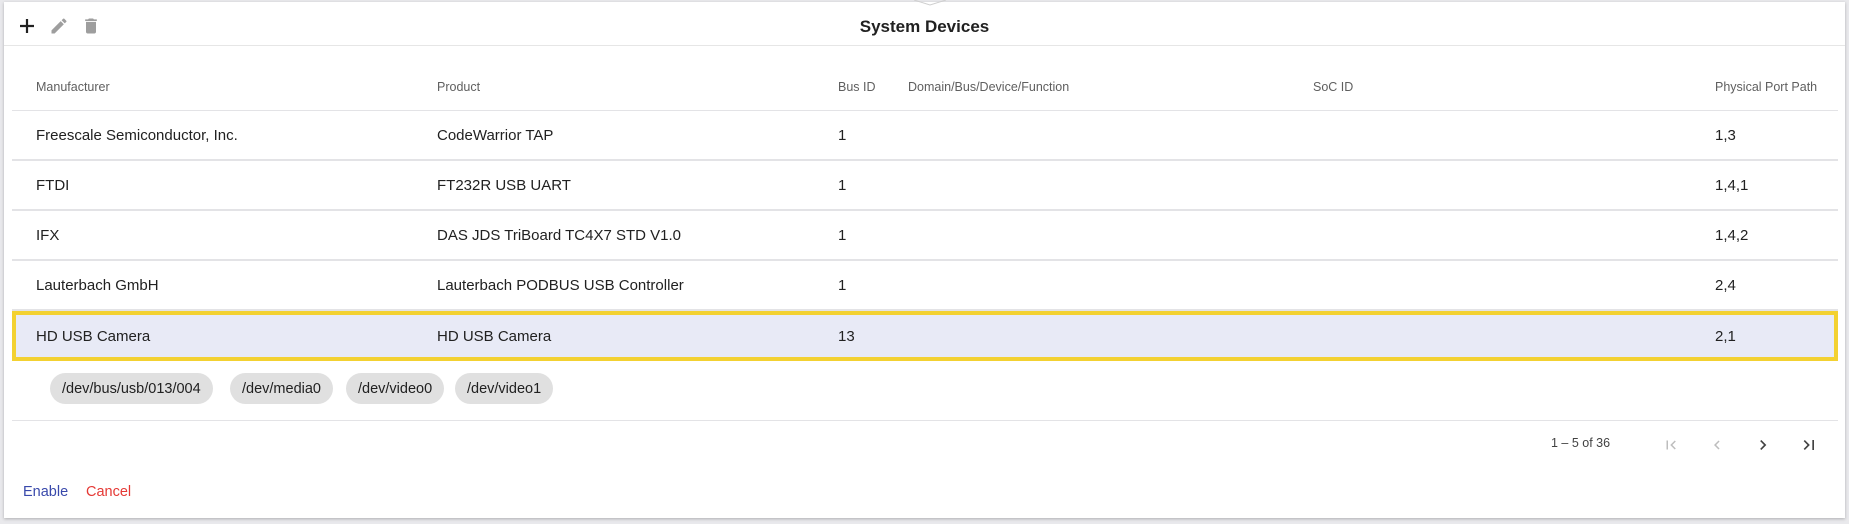 The image size is (1849, 524). What do you see at coordinates (560, 285) in the screenshot?
I see `cell-product: Lauterbach PODBUS USB Controller` at bounding box center [560, 285].